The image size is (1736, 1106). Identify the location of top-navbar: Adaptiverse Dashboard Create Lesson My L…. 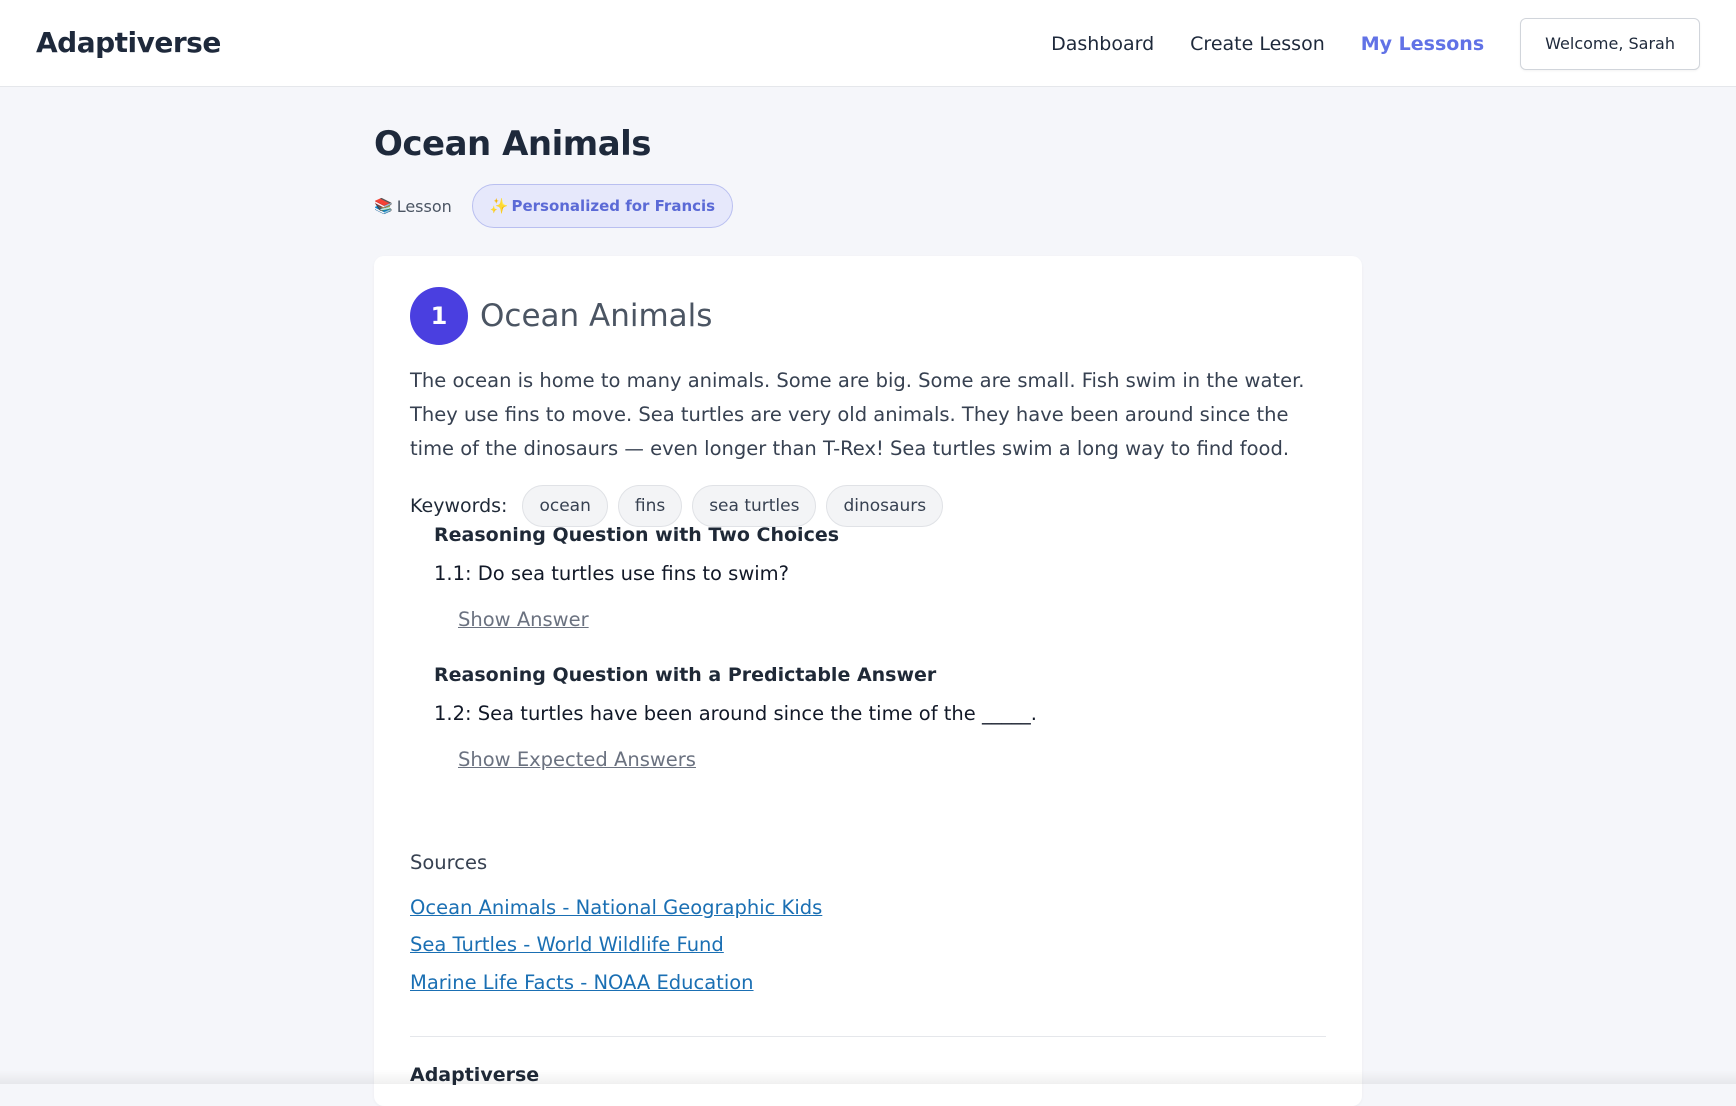
(868, 43).